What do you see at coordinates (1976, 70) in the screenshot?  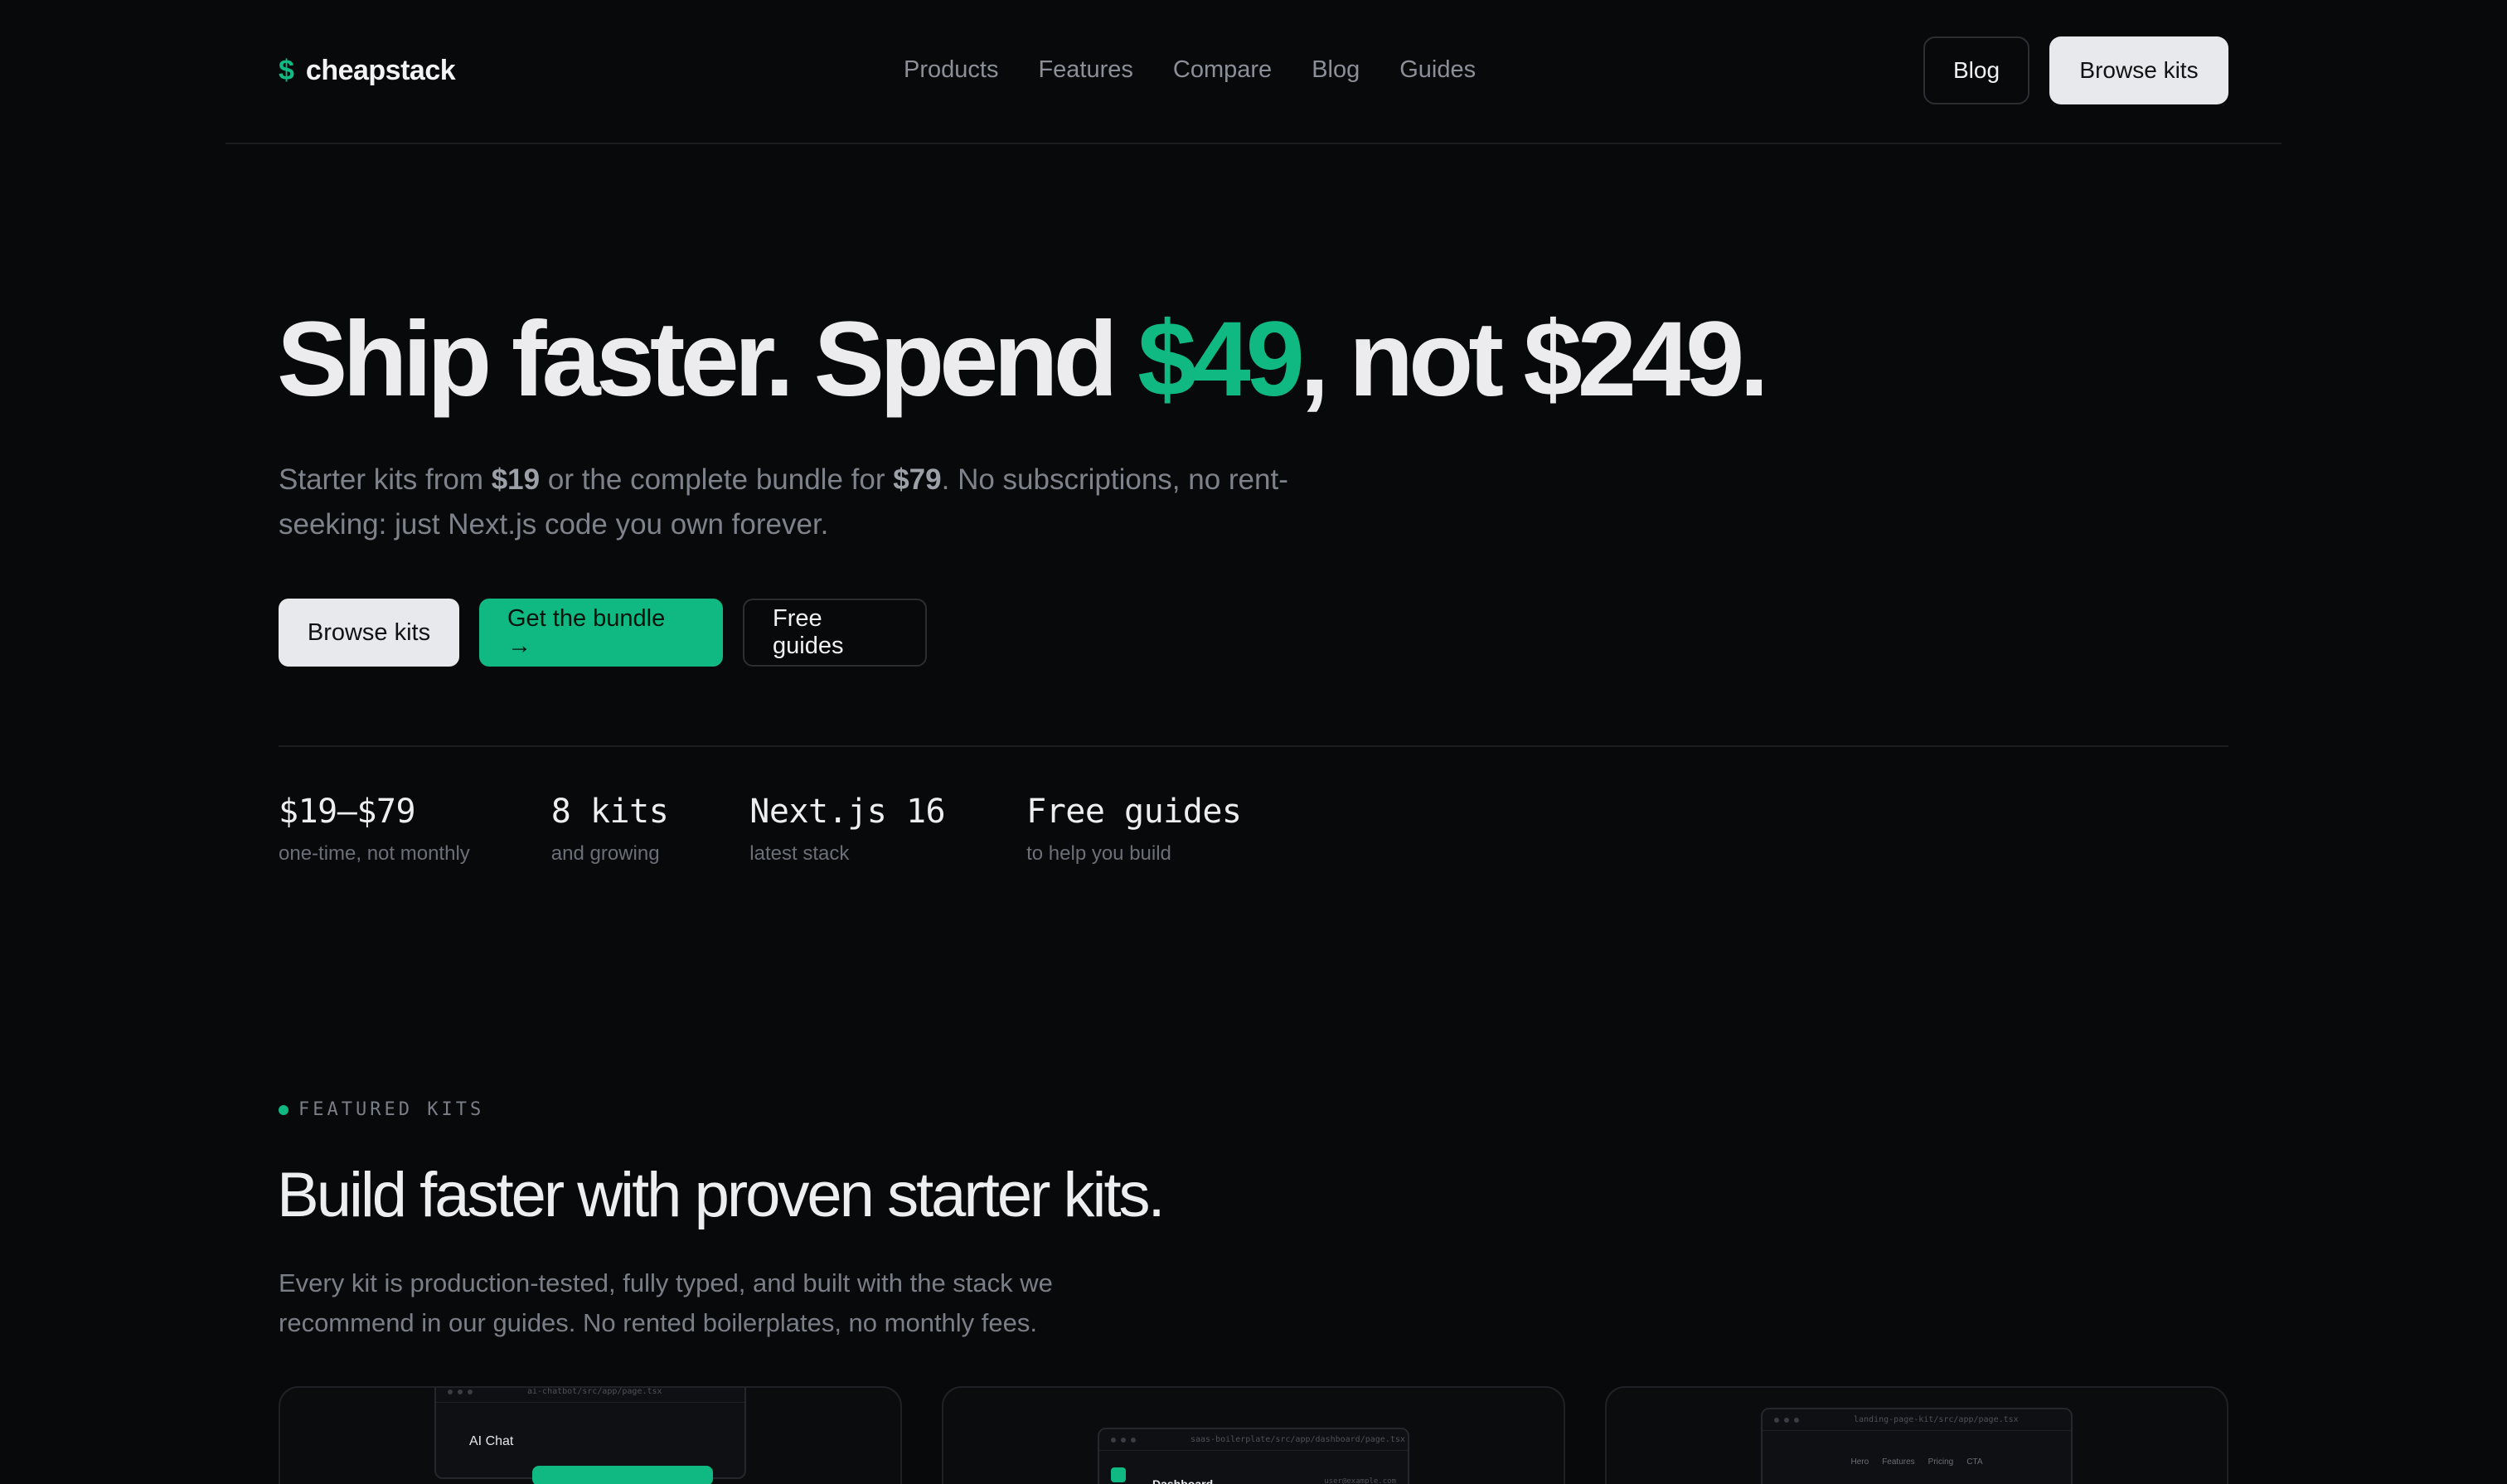 I see `blog-button: Blog` at bounding box center [1976, 70].